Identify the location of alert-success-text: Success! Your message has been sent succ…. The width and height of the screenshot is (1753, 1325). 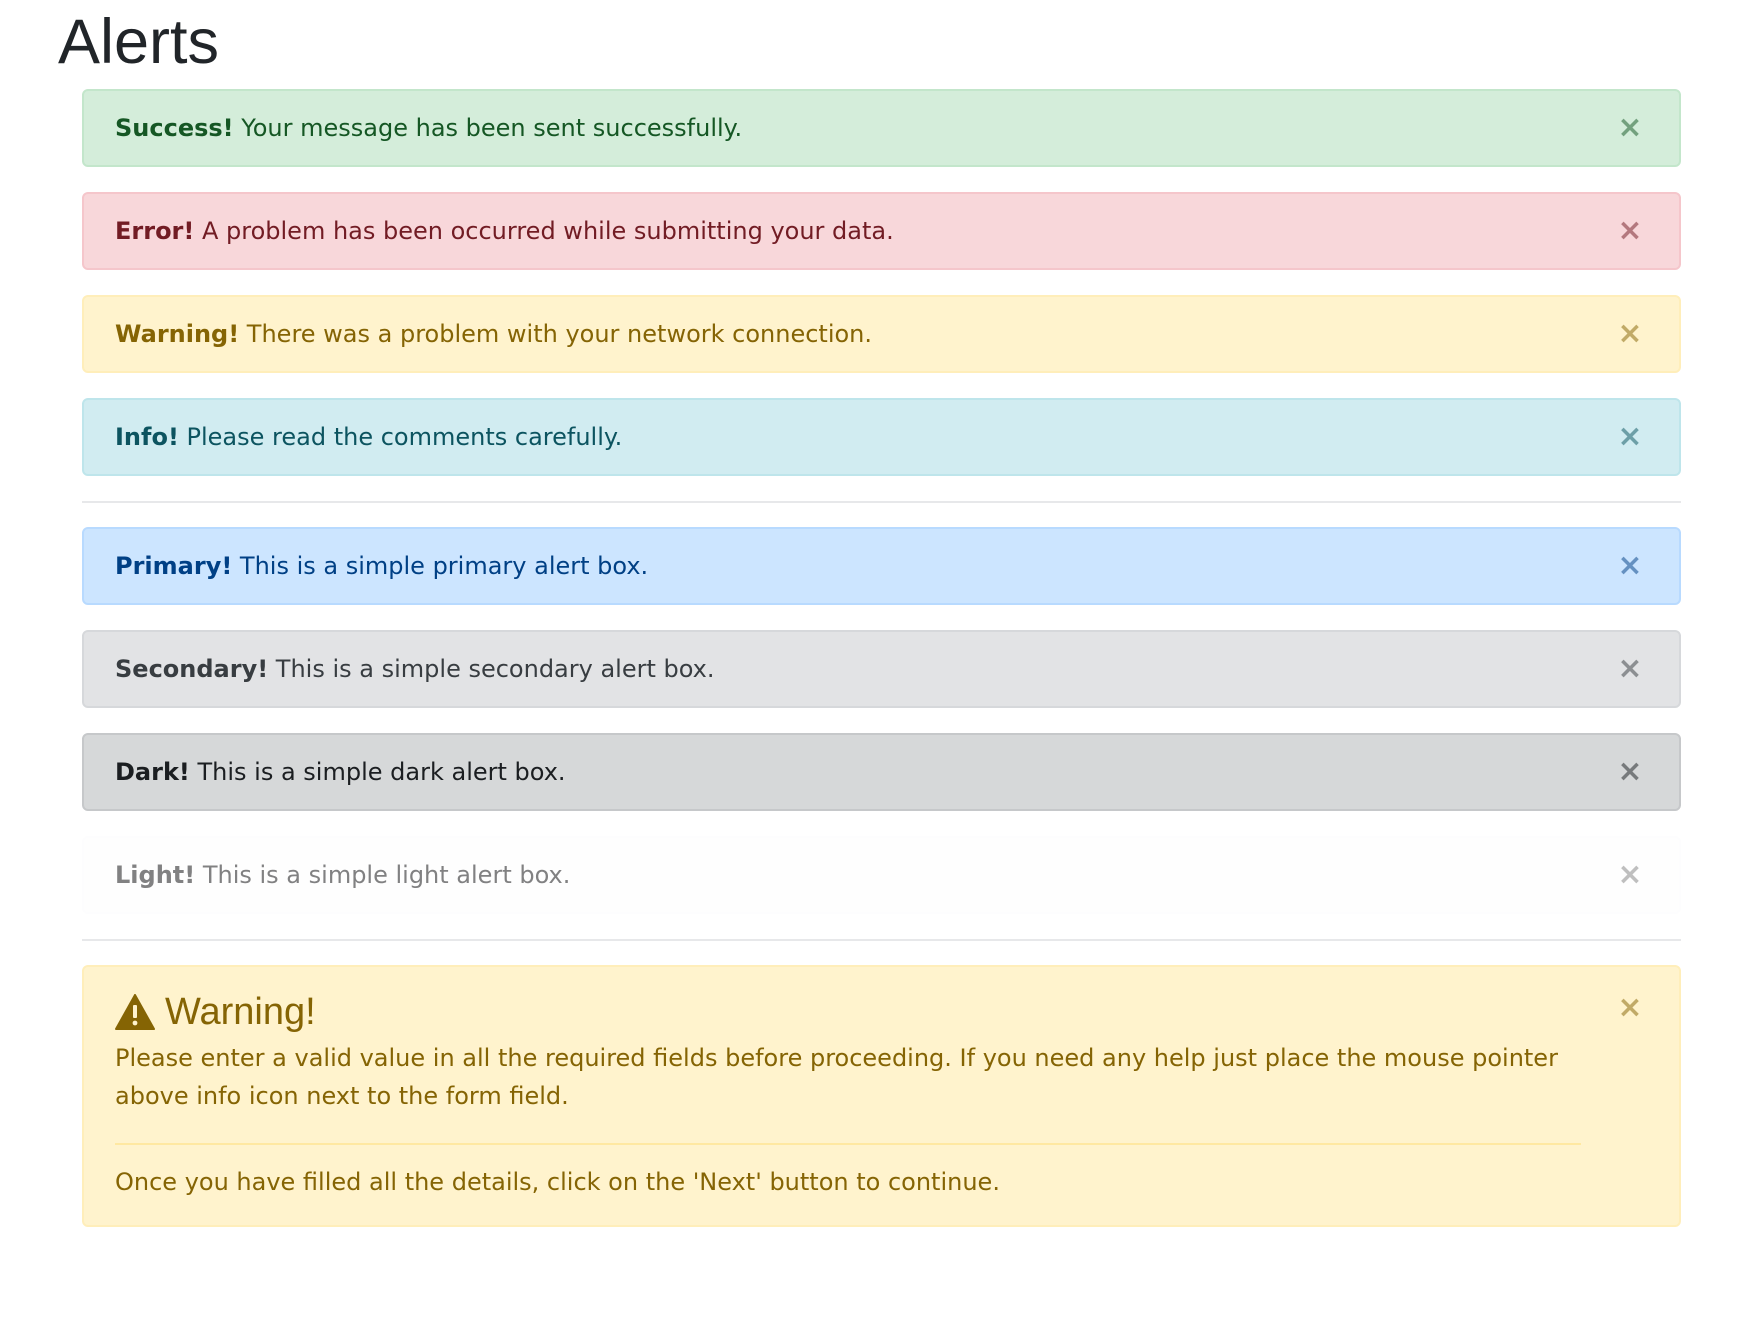
(428, 128).